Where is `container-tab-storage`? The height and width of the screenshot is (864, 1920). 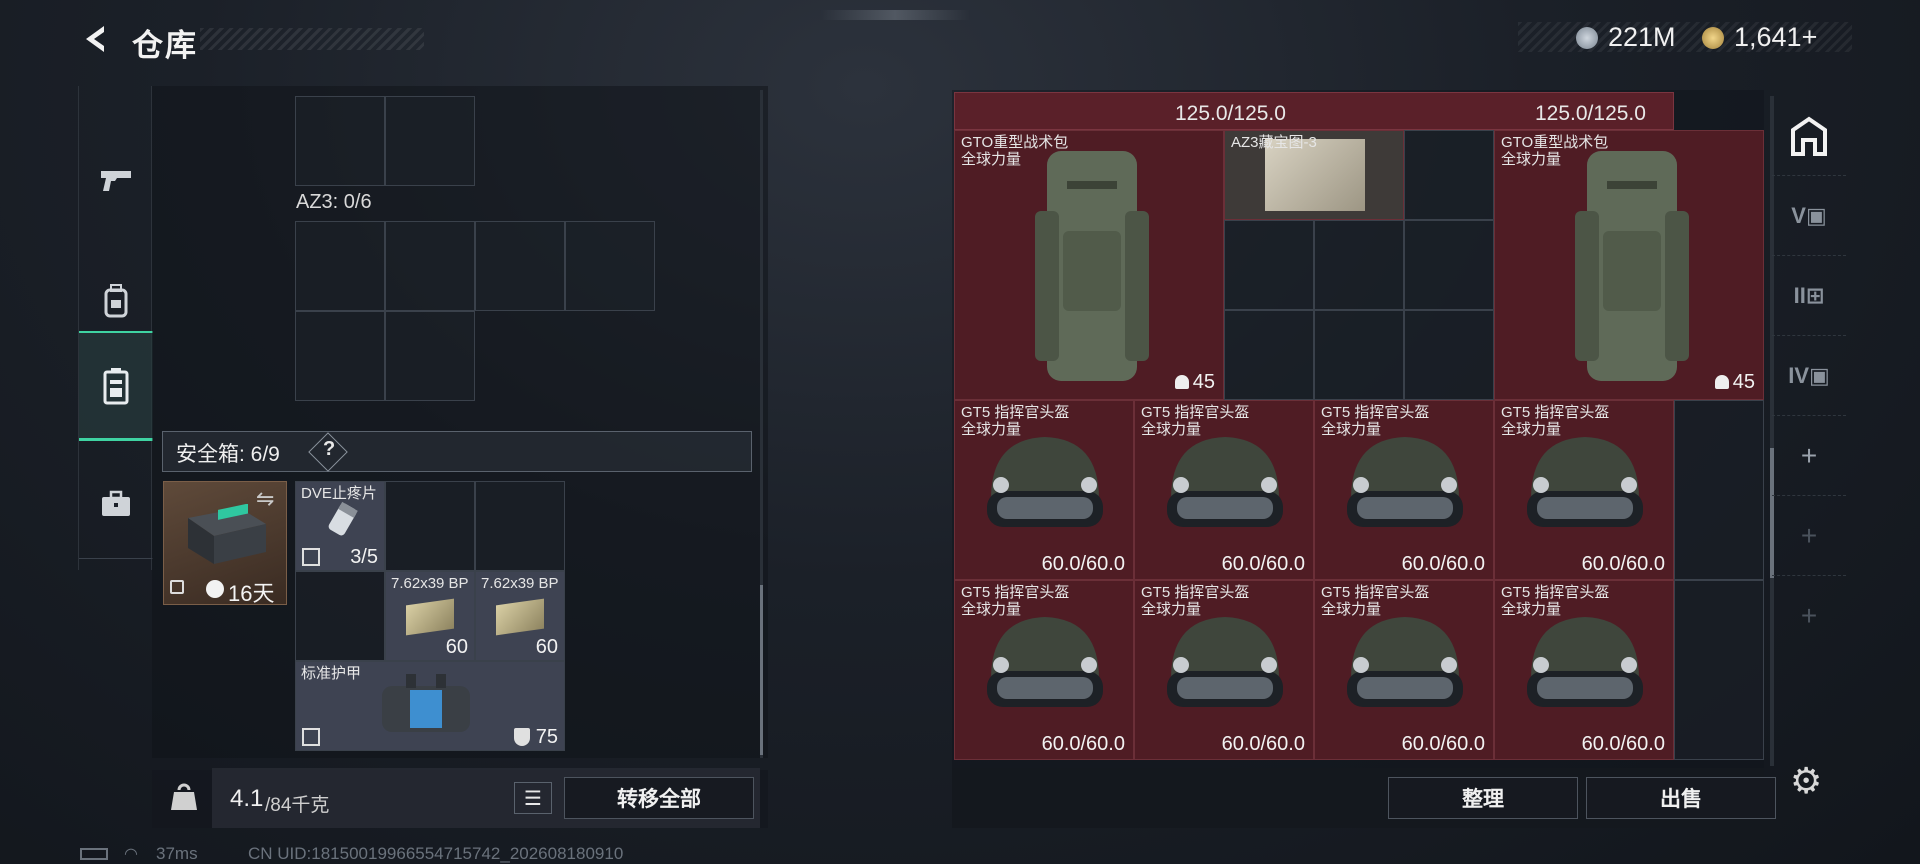
container-tab-storage is located at coordinates (1809, 136).